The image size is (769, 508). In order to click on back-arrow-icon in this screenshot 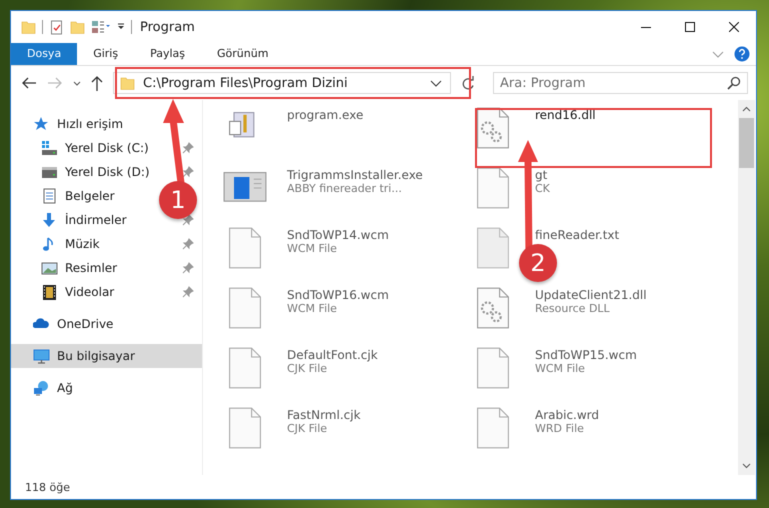, I will do `click(29, 83)`.